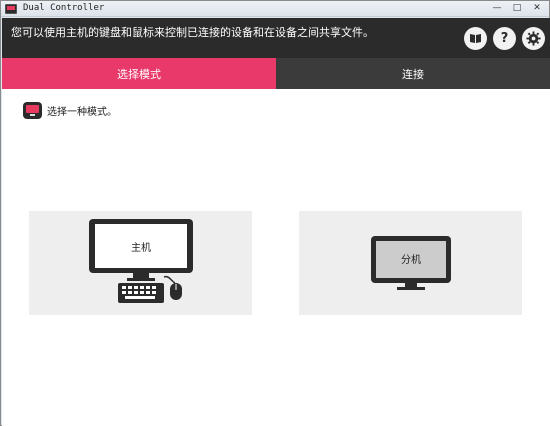 The width and height of the screenshot is (550, 426). I want to click on header-description: 您可以使用主机的键盘和鼠标来控制已连接的设备和在设备之间共享文件。, so click(192, 32).